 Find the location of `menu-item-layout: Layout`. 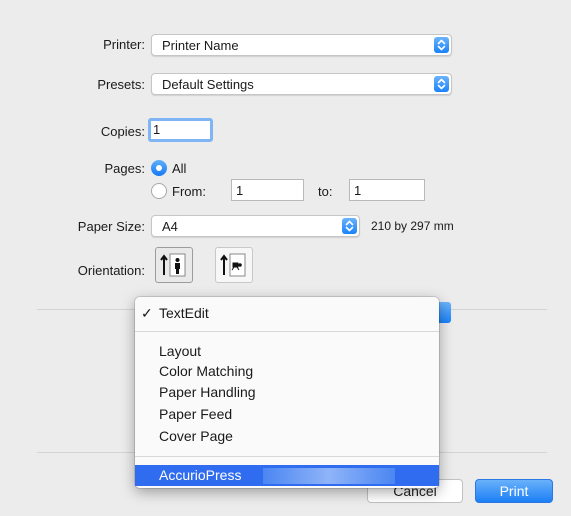

menu-item-layout: Layout is located at coordinates (287, 351).